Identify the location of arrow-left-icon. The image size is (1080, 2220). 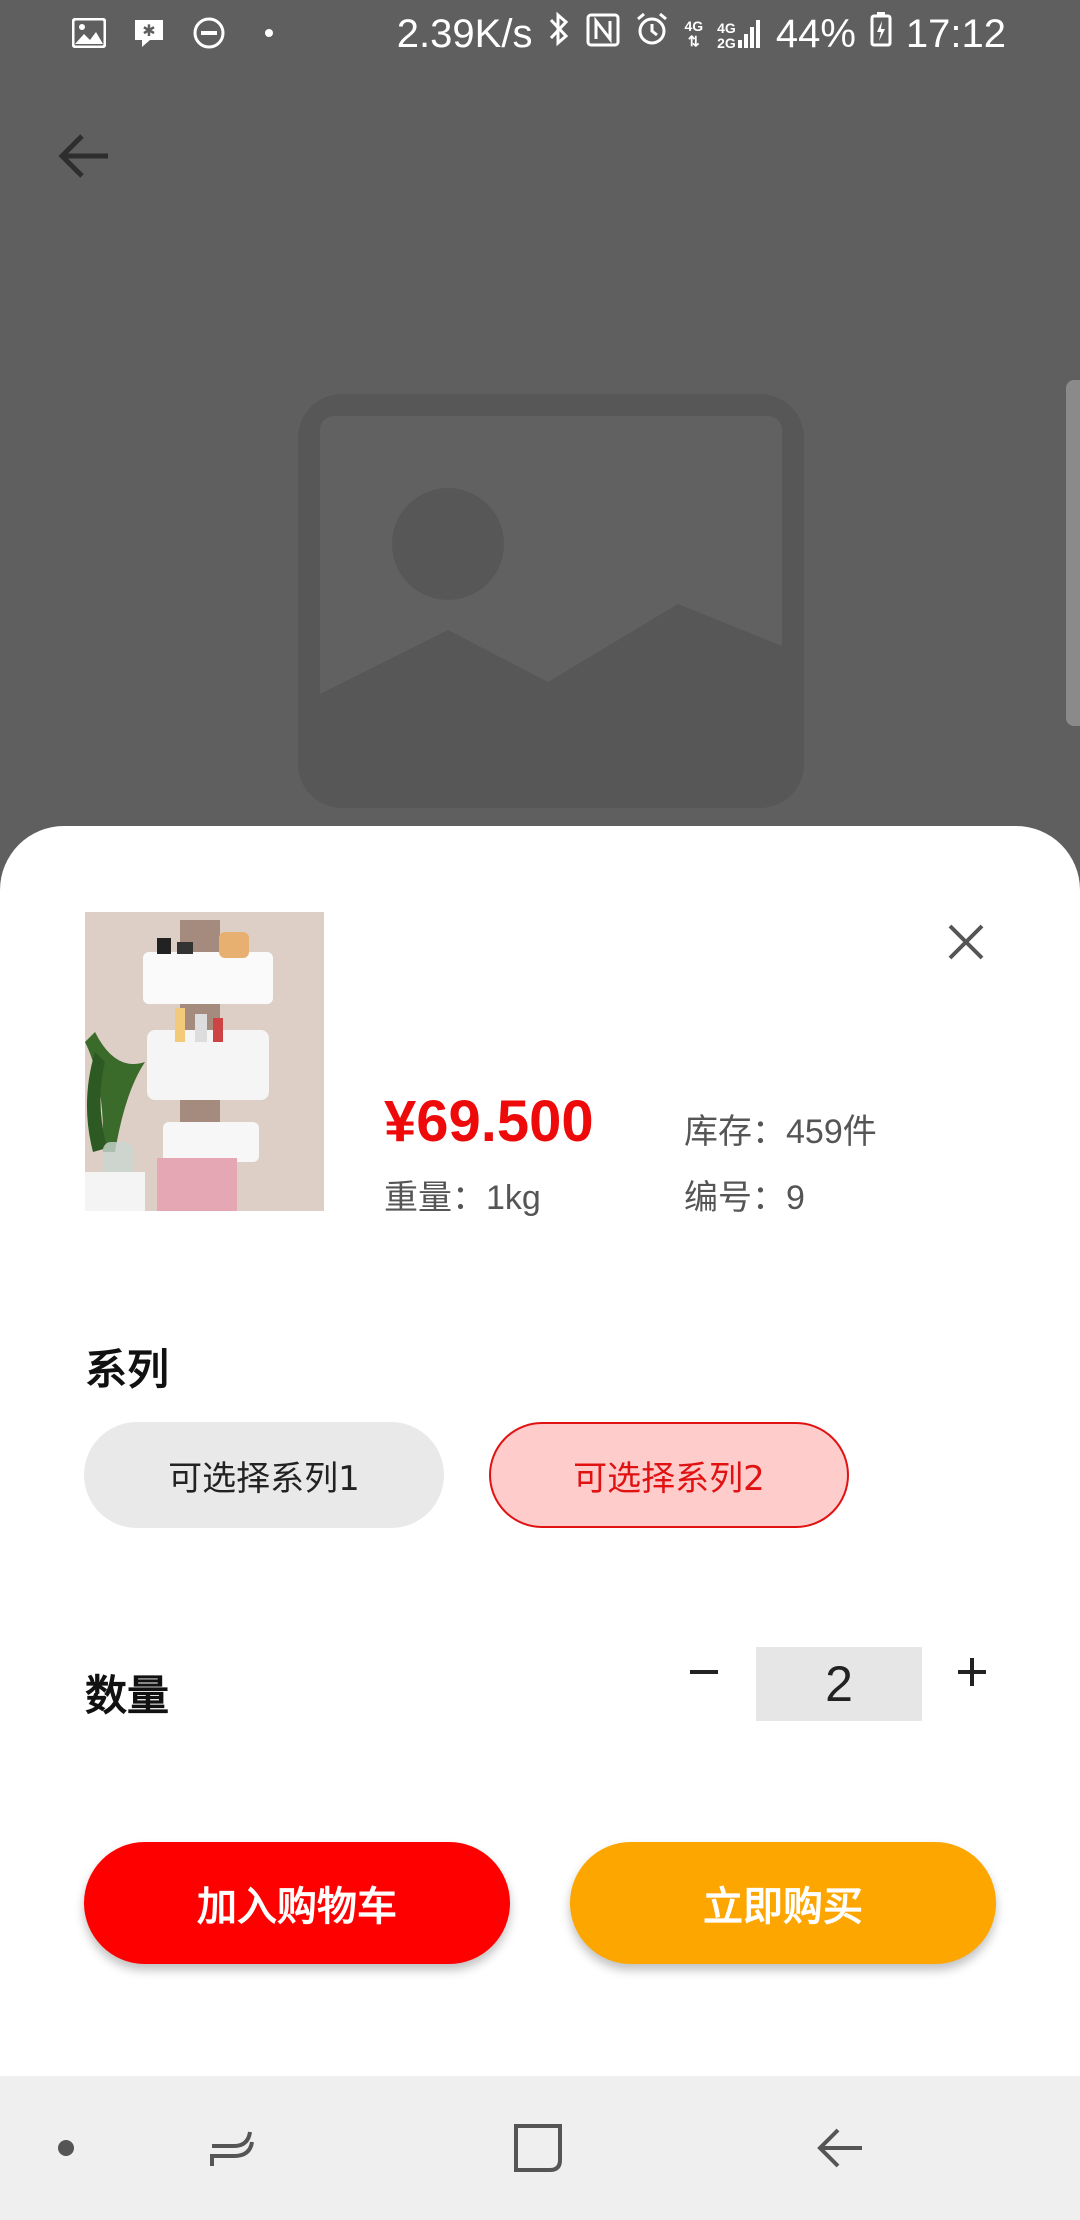
(83, 156).